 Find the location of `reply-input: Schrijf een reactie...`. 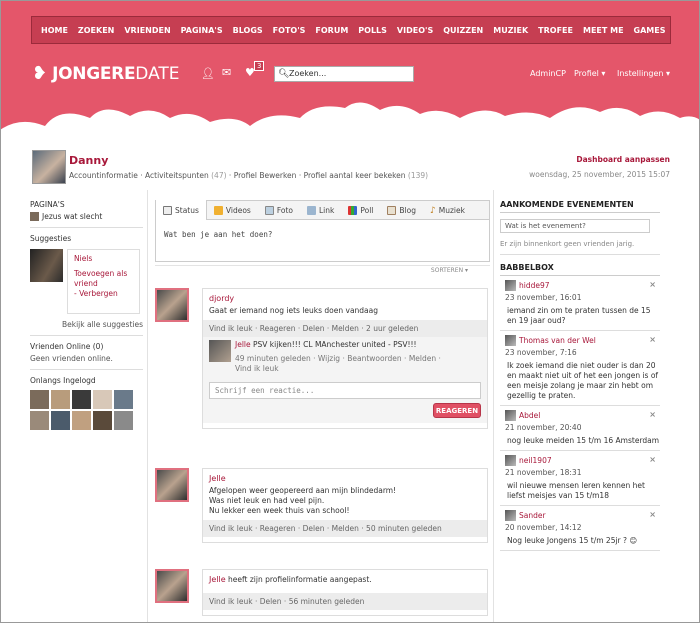

reply-input: Schrijf een reactie... is located at coordinates (345, 390).